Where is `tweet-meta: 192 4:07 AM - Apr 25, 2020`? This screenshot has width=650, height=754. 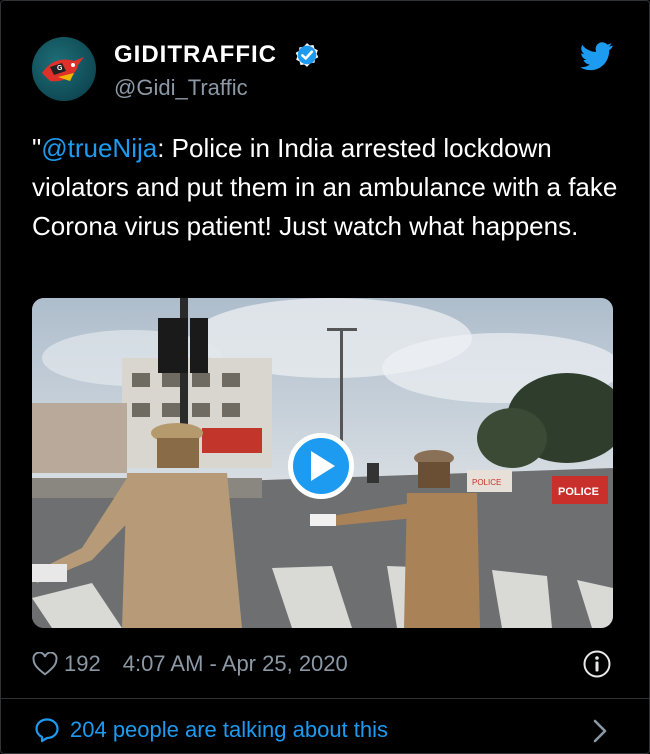
tweet-meta: 192 4:07 AM - Apr 25, 2020 is located at coordinates (190, 664).